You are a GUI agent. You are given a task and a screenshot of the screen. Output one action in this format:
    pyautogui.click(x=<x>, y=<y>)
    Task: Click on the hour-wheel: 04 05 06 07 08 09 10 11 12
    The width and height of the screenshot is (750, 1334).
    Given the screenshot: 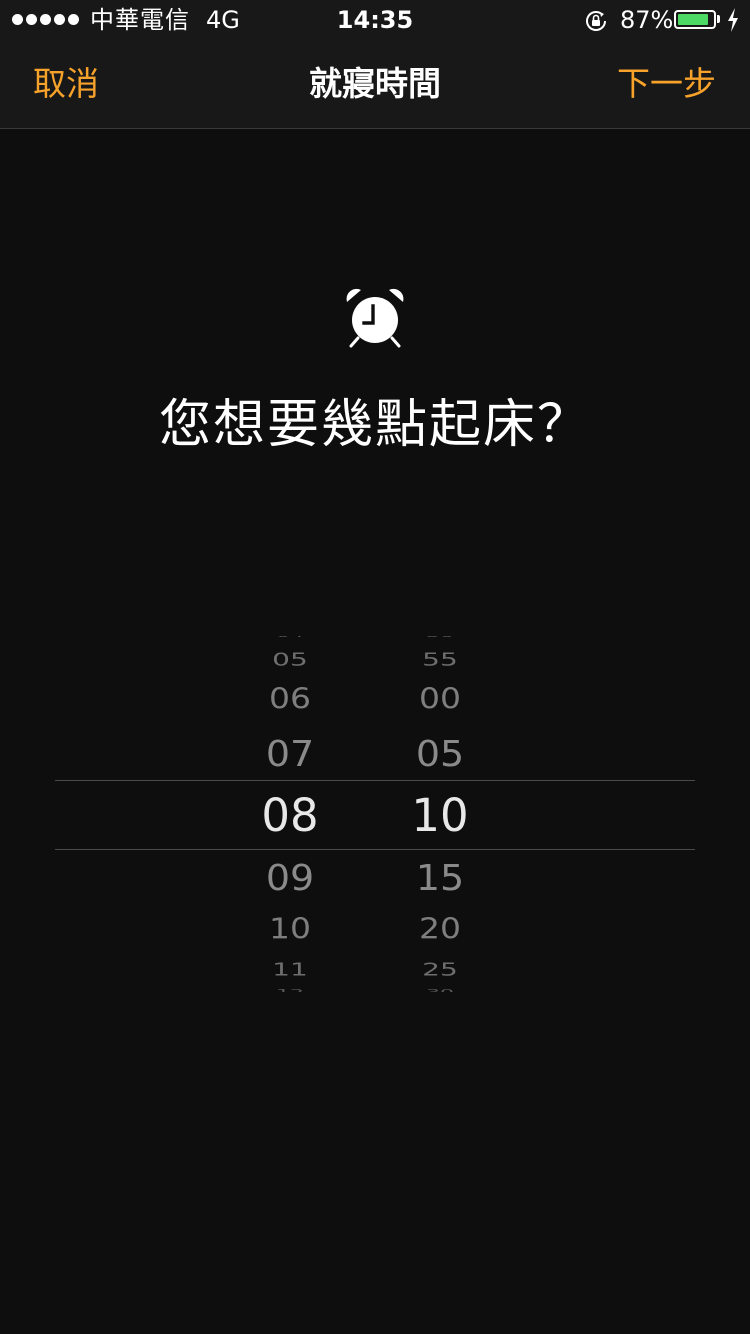 What is the action you would take?
    pyautogui.click(x=290, y=814)
    